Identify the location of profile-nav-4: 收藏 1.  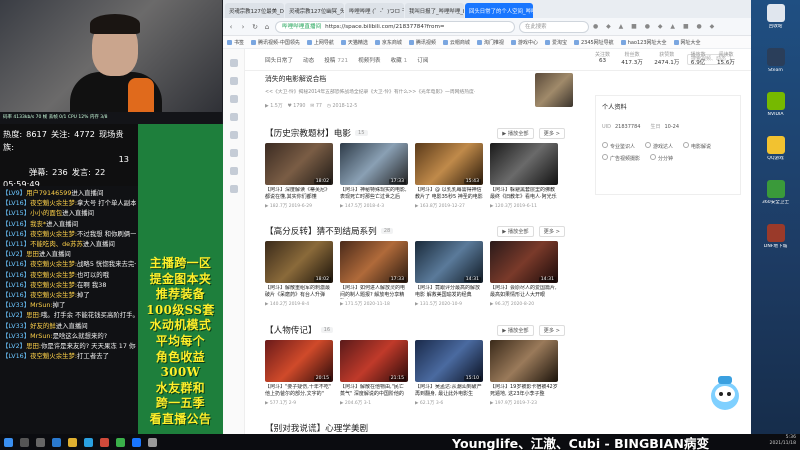
(398, 60).